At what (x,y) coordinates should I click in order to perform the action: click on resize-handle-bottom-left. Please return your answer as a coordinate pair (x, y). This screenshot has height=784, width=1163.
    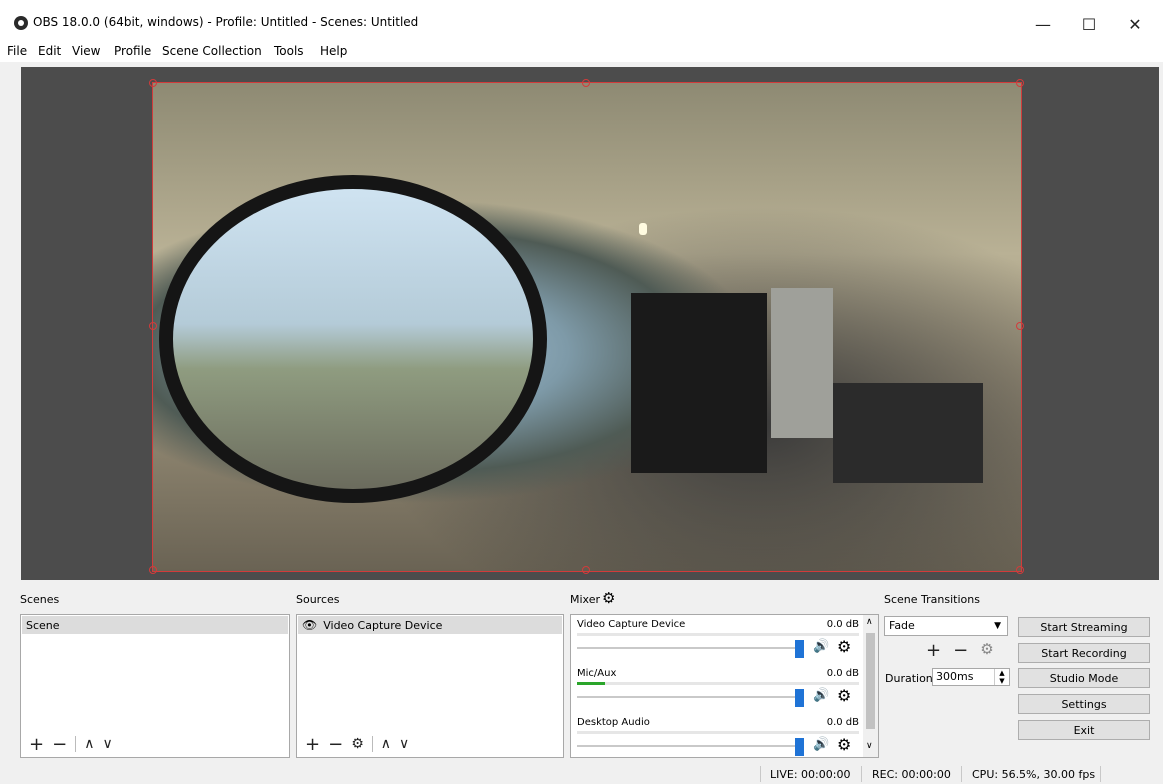
    Looking at the image, I should click on (153, 570).